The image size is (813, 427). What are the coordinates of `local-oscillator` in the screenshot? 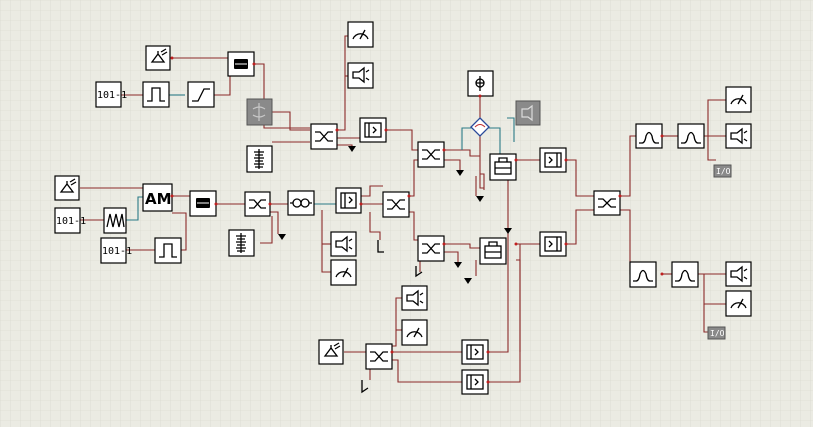 It's located at (480, 83).